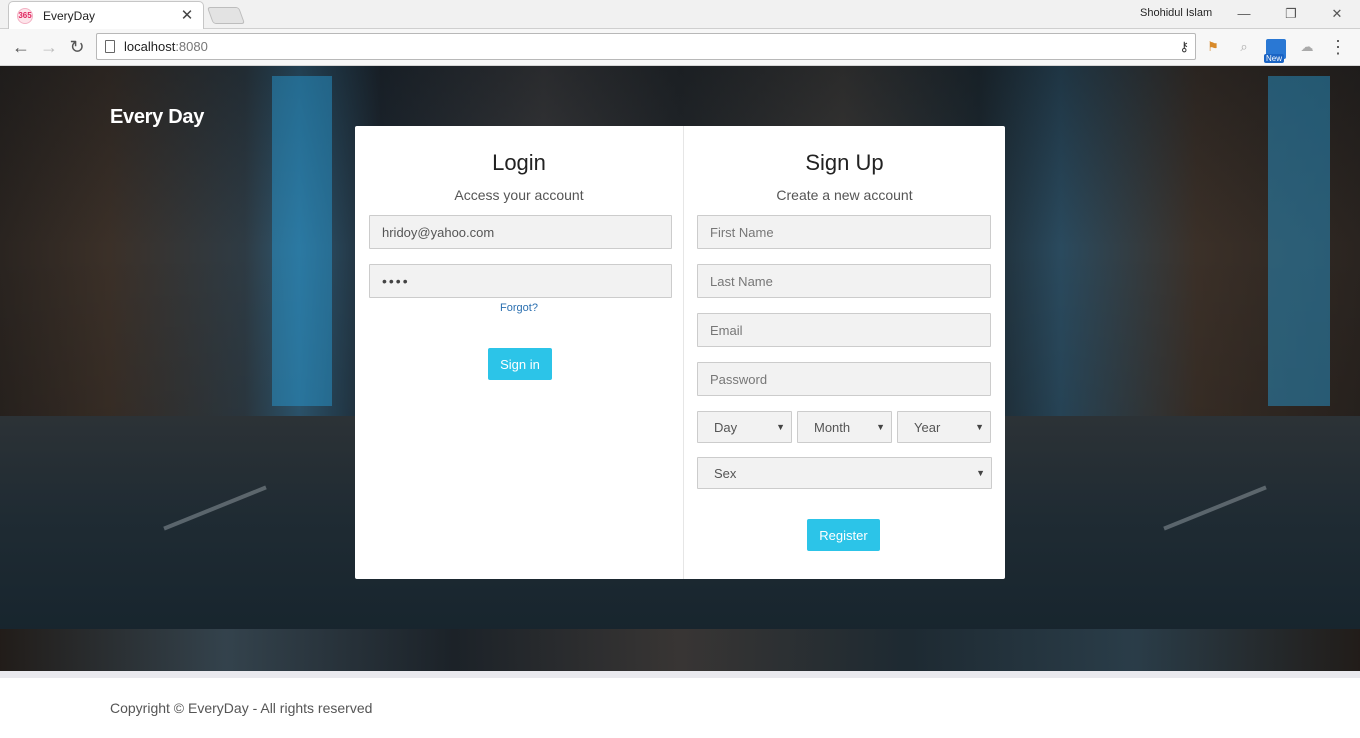 This screenshot has height=738, width=1360. I want to click on browser-menu-icon: ⋮, so click(1338, 47).